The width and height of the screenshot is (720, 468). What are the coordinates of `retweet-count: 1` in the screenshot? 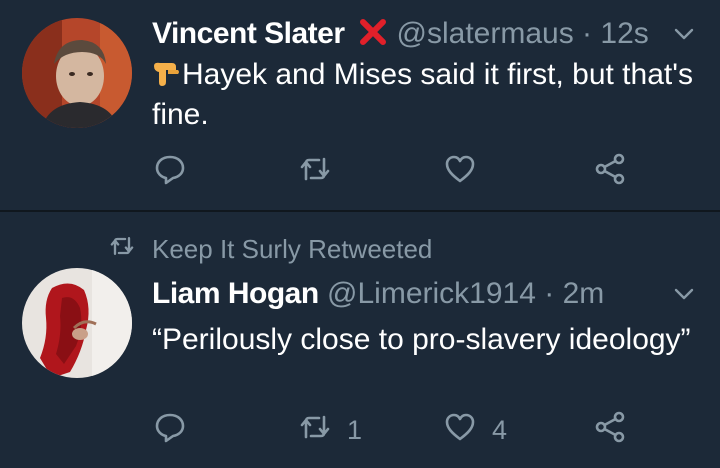 It's located at (355, 429).